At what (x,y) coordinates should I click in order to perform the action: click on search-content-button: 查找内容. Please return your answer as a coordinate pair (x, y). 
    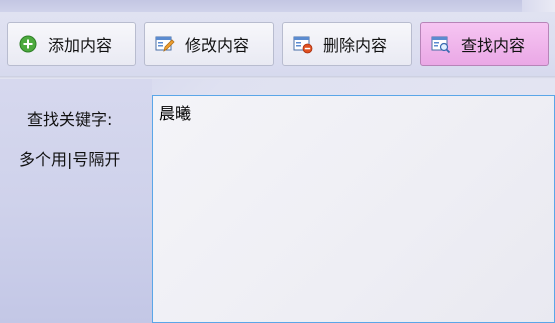
    Looking at the image, I should click on (484, 44).